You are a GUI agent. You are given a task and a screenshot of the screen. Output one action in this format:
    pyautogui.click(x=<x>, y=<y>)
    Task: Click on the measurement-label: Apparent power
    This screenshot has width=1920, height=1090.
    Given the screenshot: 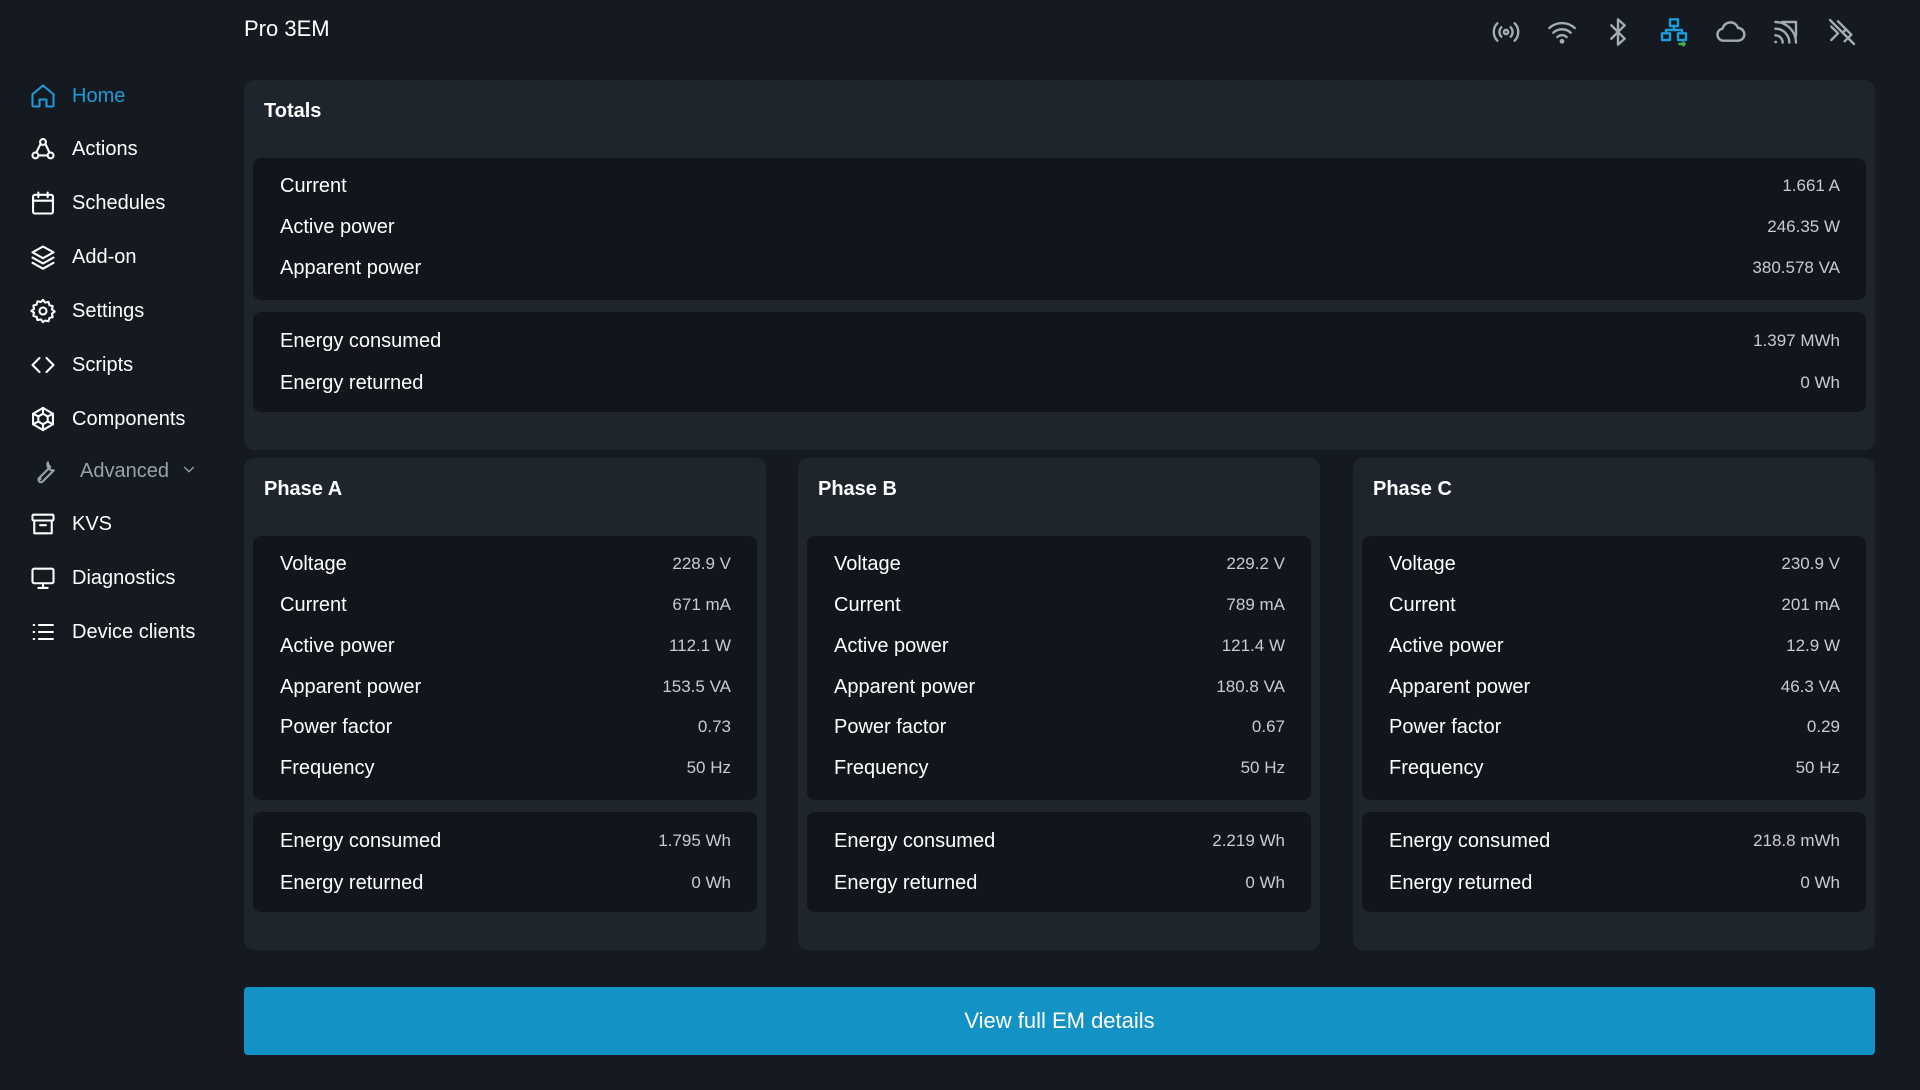 What is the action you would take?
    pyautogui.click(x=351, y=267)
    